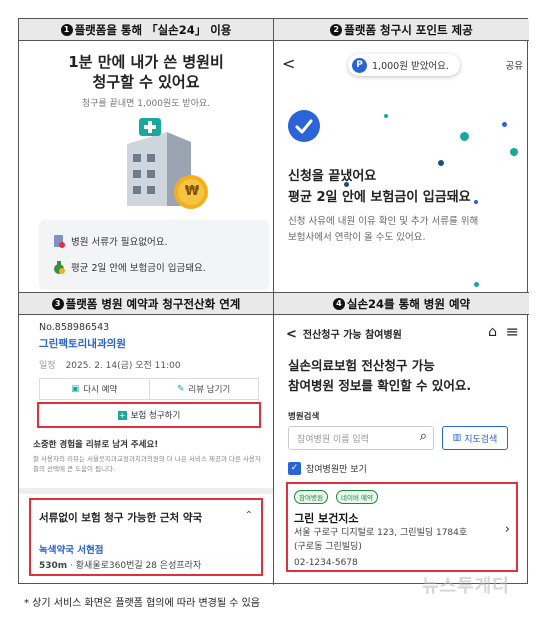  Describe the element at coordinates (71, 549) in the screenshot. I see `pharmacy-name: 녹색약국 서현점` at that location.